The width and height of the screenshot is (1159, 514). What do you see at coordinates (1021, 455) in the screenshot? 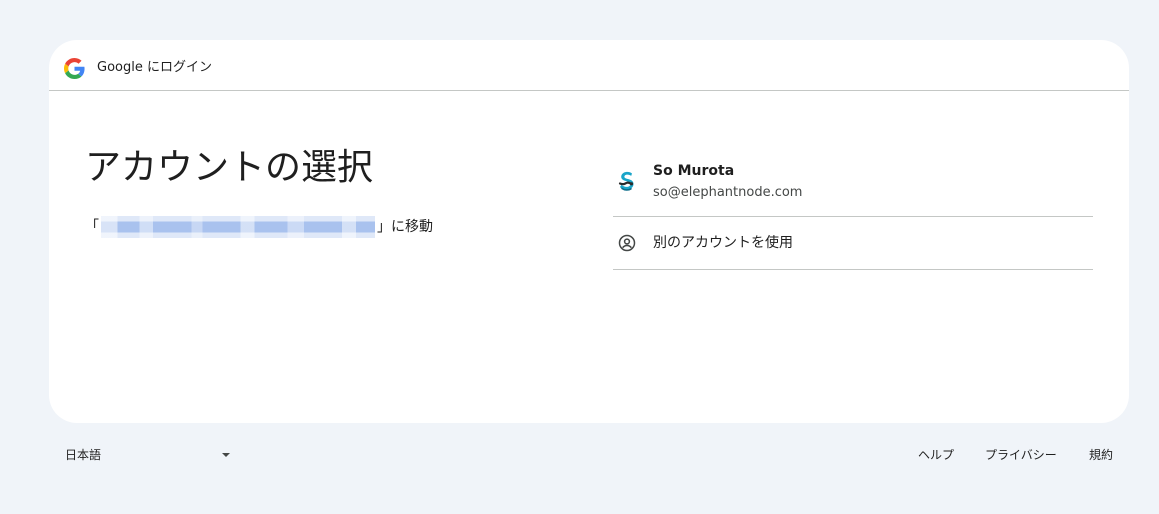
I see `privacy-link: プライバシー` at bounding box center [1021, 455].